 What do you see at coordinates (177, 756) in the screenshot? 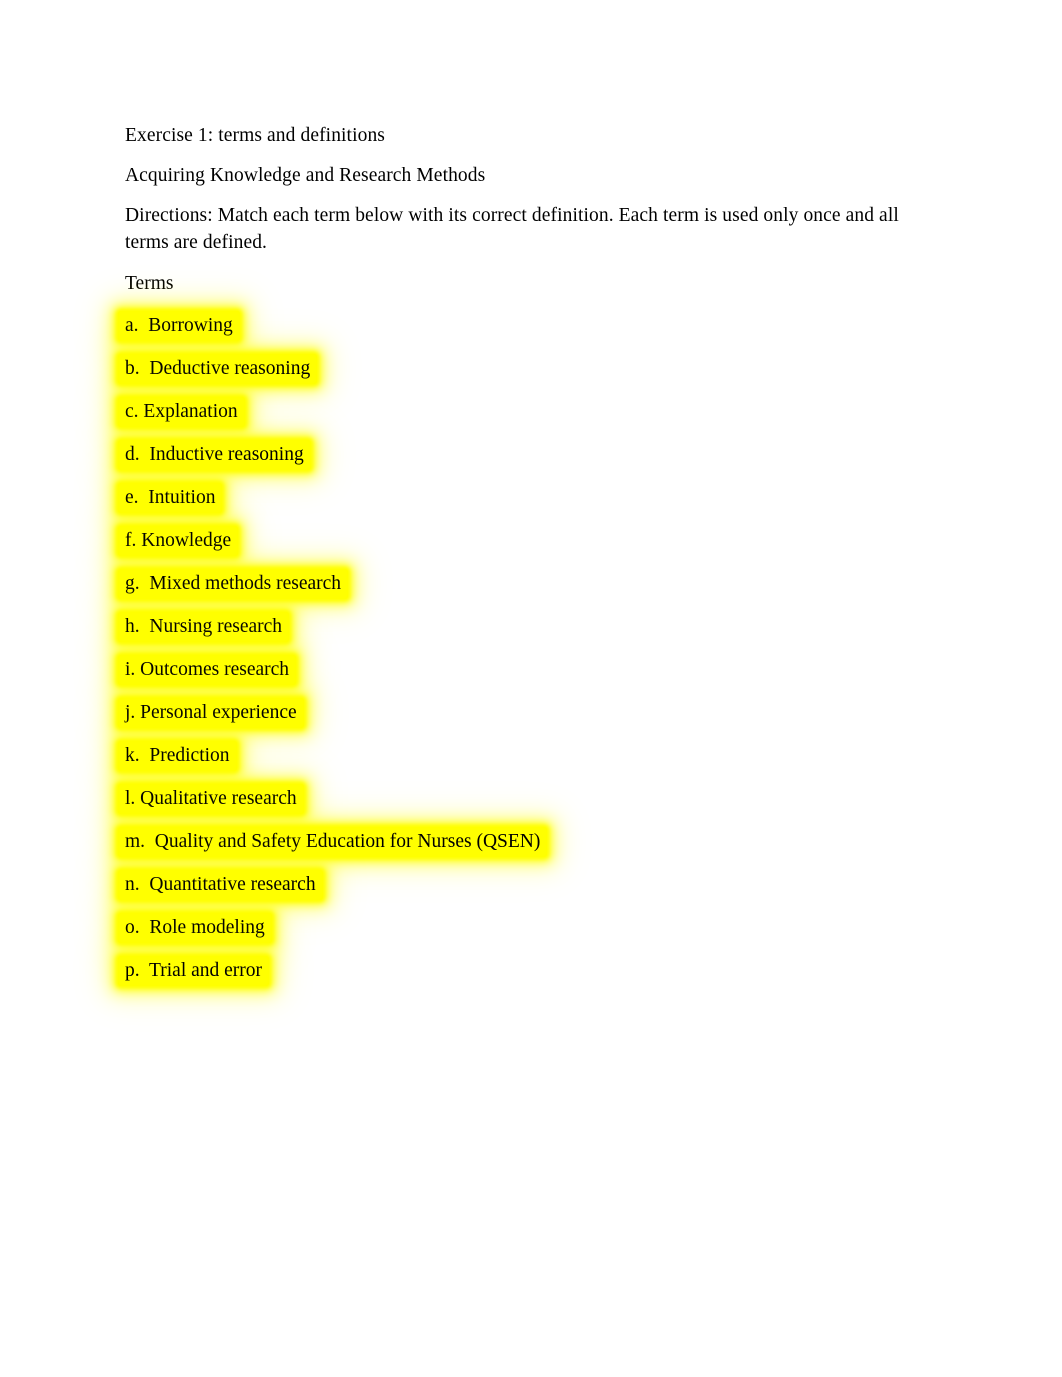
I see `term-highlighted-text: k. Prediction` at bounding box center [177, 756].